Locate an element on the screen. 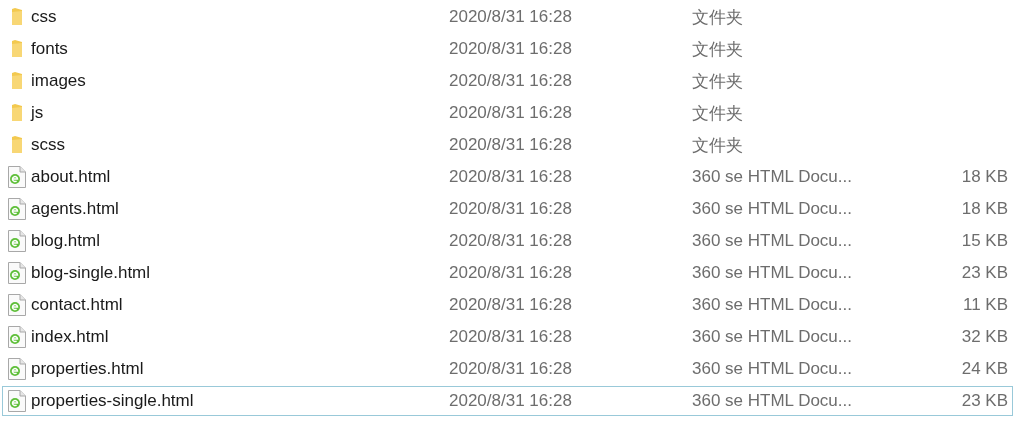 The width and height of the screenshot is (1025, 432). file-name: blog.html is located at coordinates (65, 241).